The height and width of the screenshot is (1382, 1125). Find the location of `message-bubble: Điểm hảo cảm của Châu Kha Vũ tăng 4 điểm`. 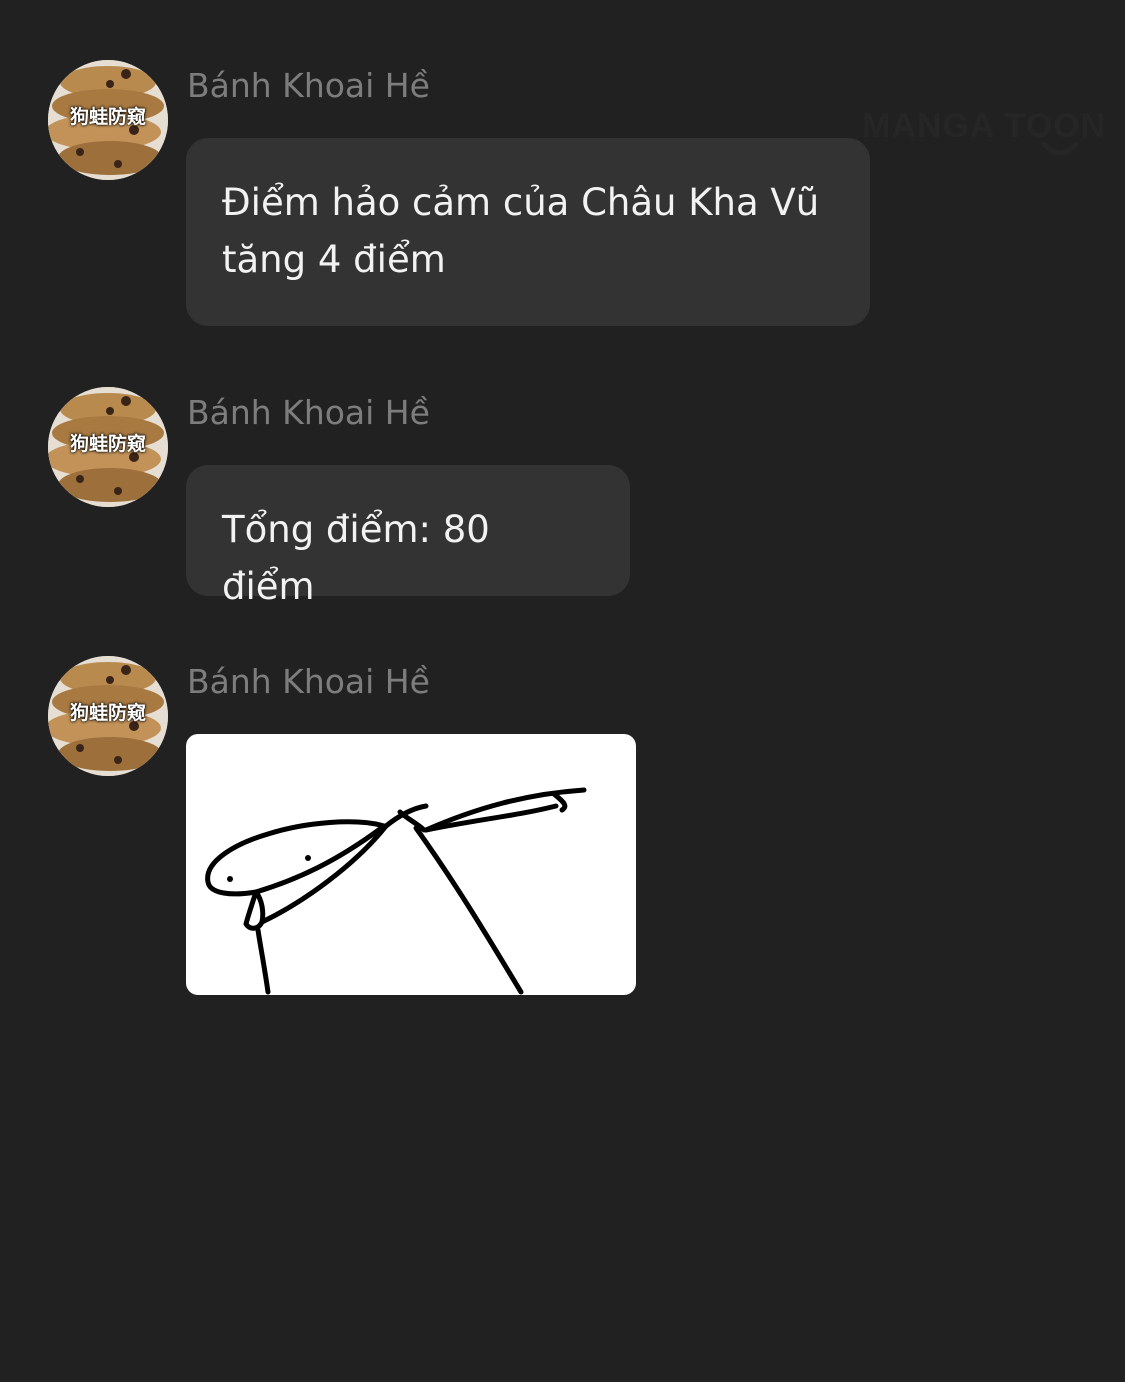

message-bubble: Điểm hảo cảm của Châu Kha Vũ tăng 4 điểm is located at coordinates (528, 232).